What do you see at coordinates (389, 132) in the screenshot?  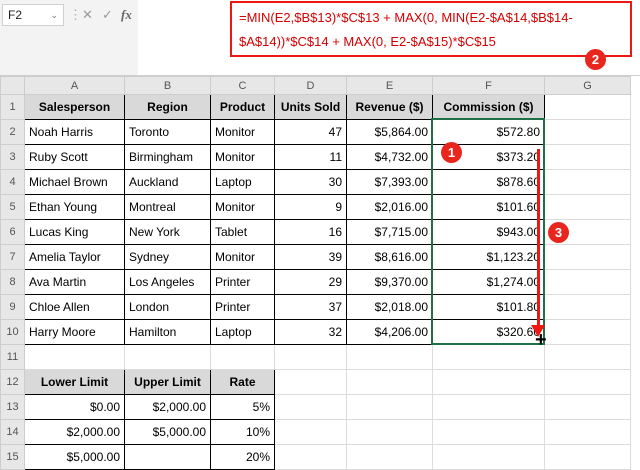 I see `cell: $5,864.00` at bounding box center [389, 132].